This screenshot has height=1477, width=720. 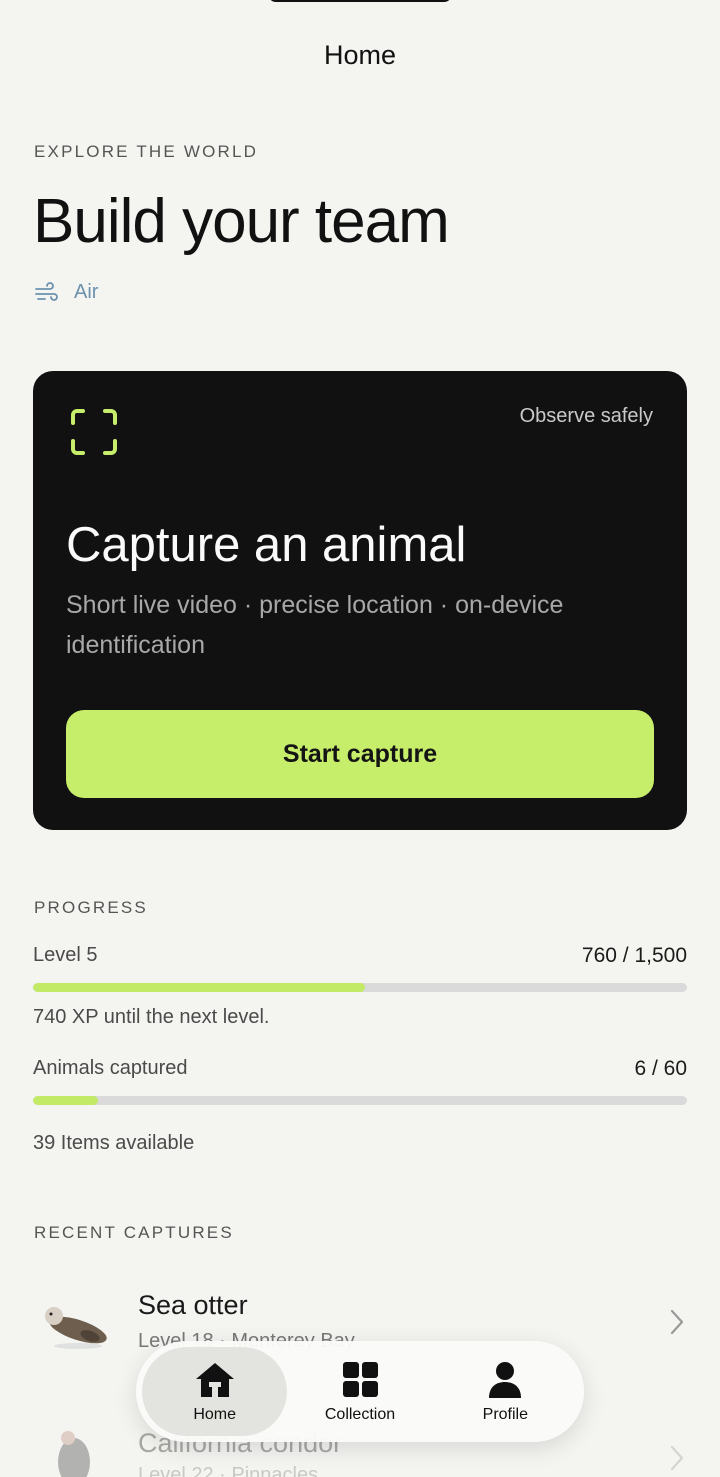 What do you see at coordinates (360, 1) in the screenshot?
I see `device-notch` at bounding box center [360, 1].